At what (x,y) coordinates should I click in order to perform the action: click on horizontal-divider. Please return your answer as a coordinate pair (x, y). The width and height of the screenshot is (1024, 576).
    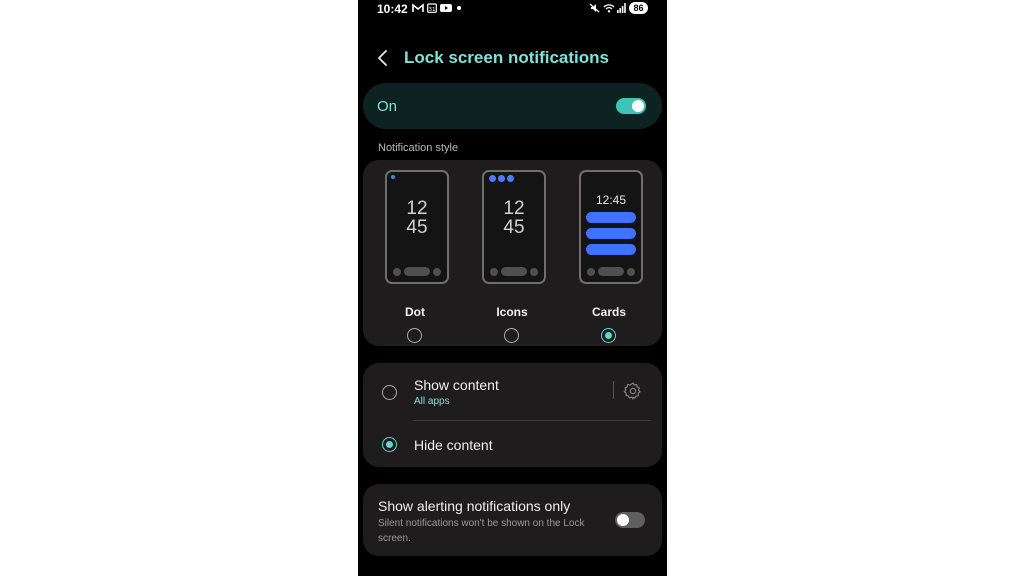
    Looking at the image, I should click on (532, 420).